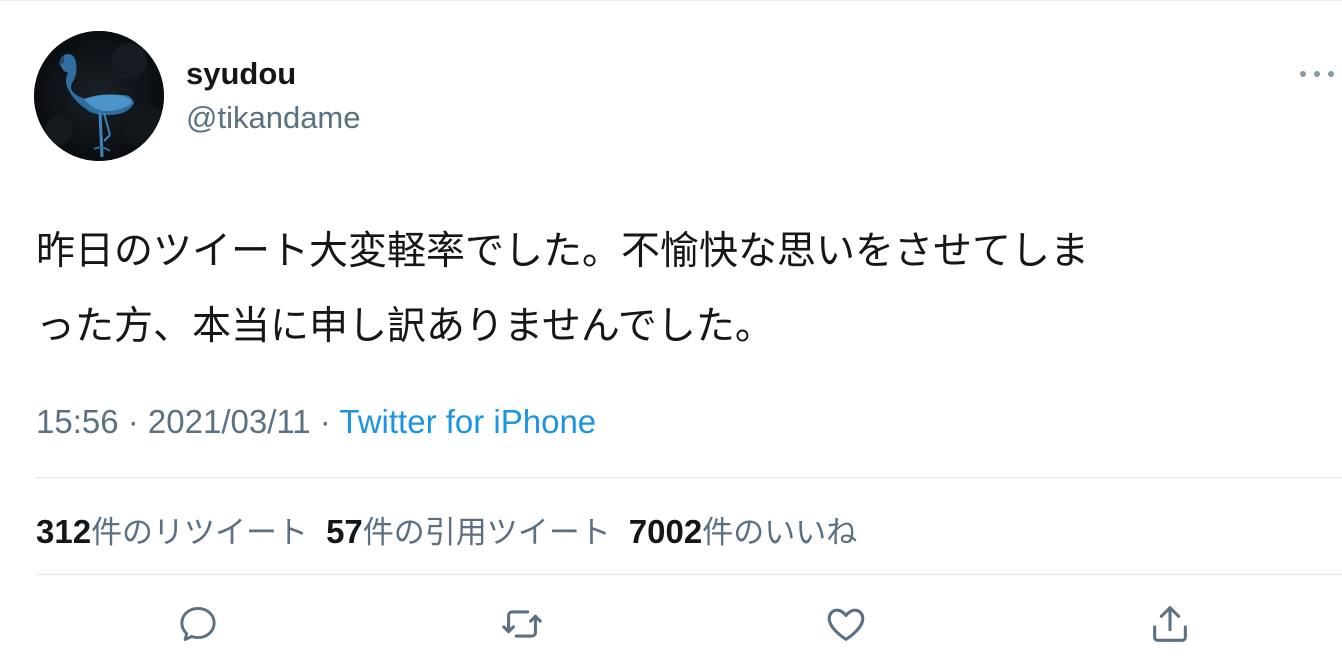 The width and height of the screenshot is (1342, 671). I want to click on tweet-text-line-1: 昨日のツイート大変軽率でした。不愉快な思いをさせてしま, so click(563, 251).